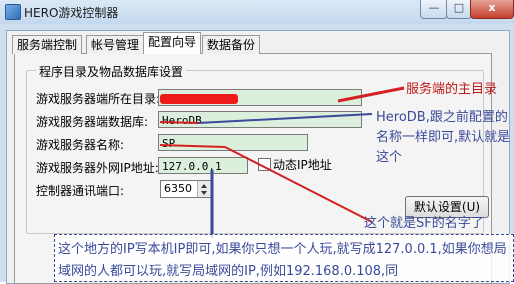  Describe the element at coordinates (443, 137) in the screenshot. I see `annotation-herodb: HeroDB,跟之前配置的名称一样即可,默认就是这个` at that location.